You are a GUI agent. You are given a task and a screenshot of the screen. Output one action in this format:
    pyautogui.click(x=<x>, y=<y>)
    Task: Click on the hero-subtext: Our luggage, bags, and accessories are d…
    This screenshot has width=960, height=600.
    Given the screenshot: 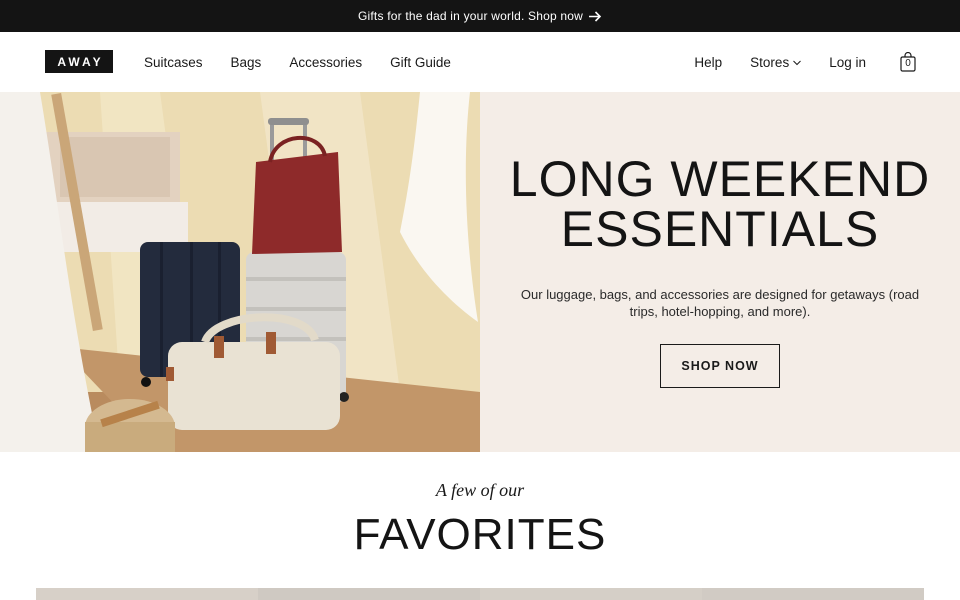 What is the action you would take?
    pyautogui.click(x=720, y=303)
    